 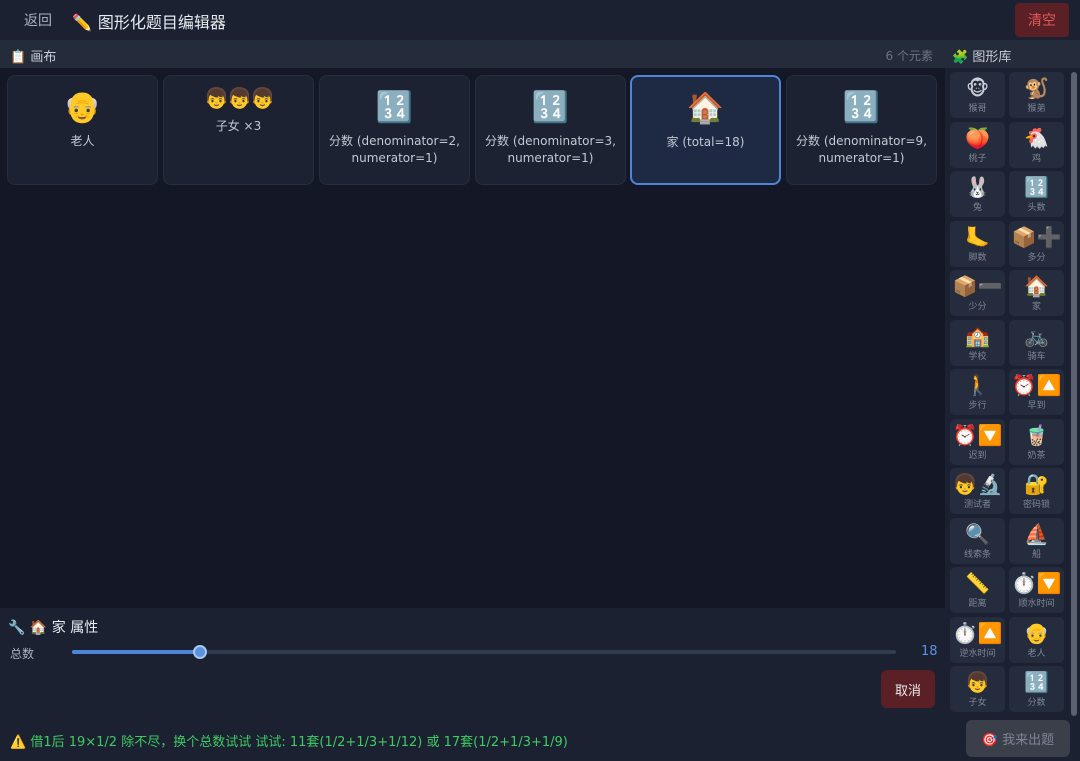 I want to click on library-item-顺水时间: ⏱️🔽 顺水时间, so click(x=1036, y=590).